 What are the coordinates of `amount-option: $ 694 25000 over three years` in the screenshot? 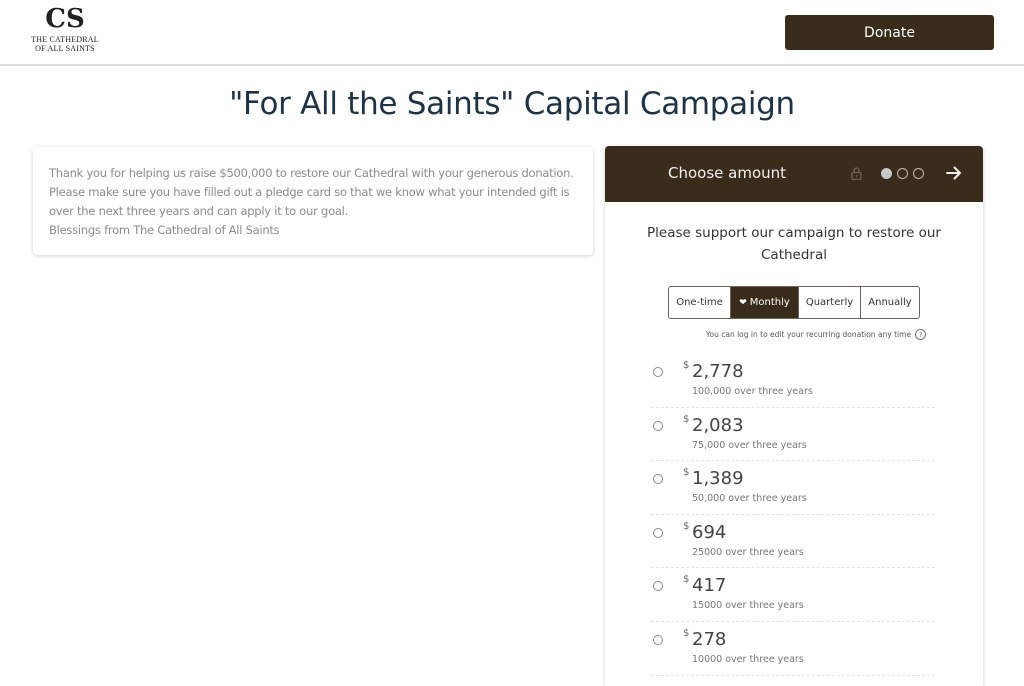 It's located at (793, 542).